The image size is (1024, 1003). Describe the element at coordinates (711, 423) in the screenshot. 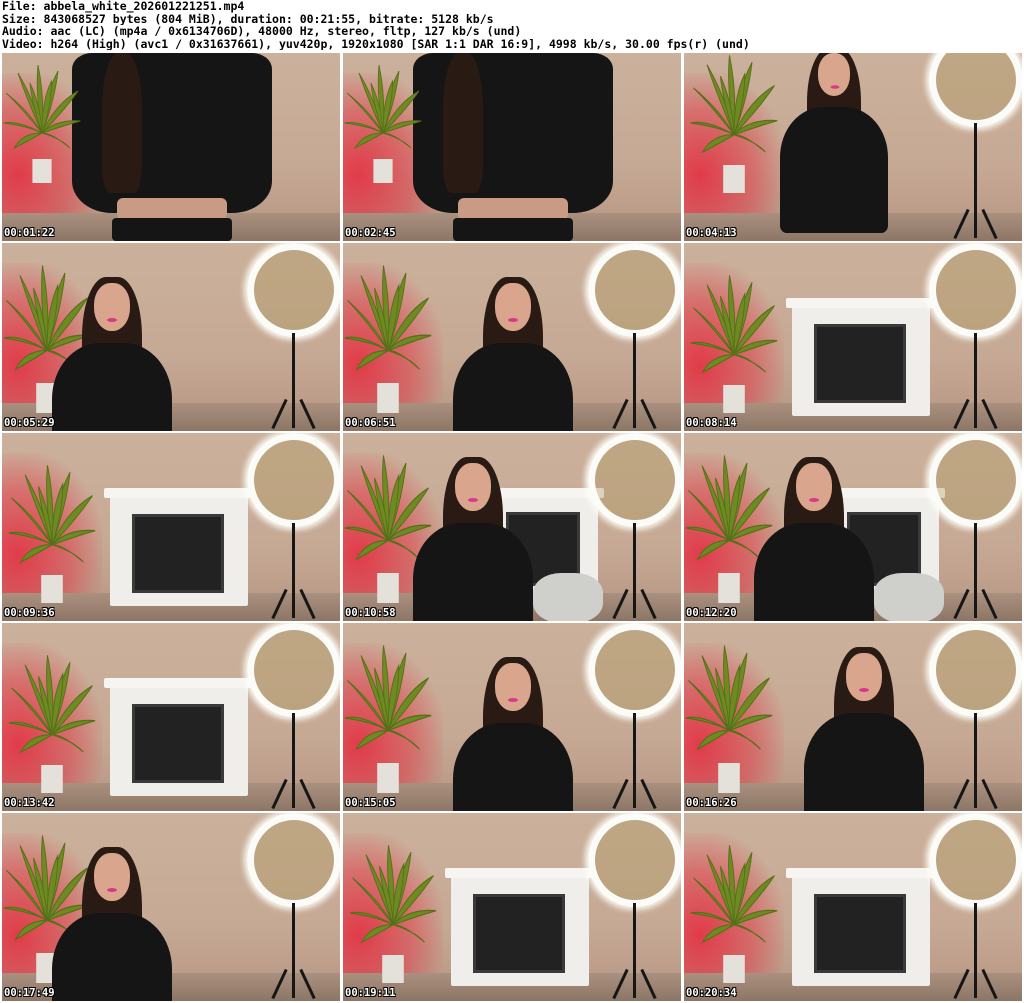

I see `timestamp-label: 00:08:14` at that location.